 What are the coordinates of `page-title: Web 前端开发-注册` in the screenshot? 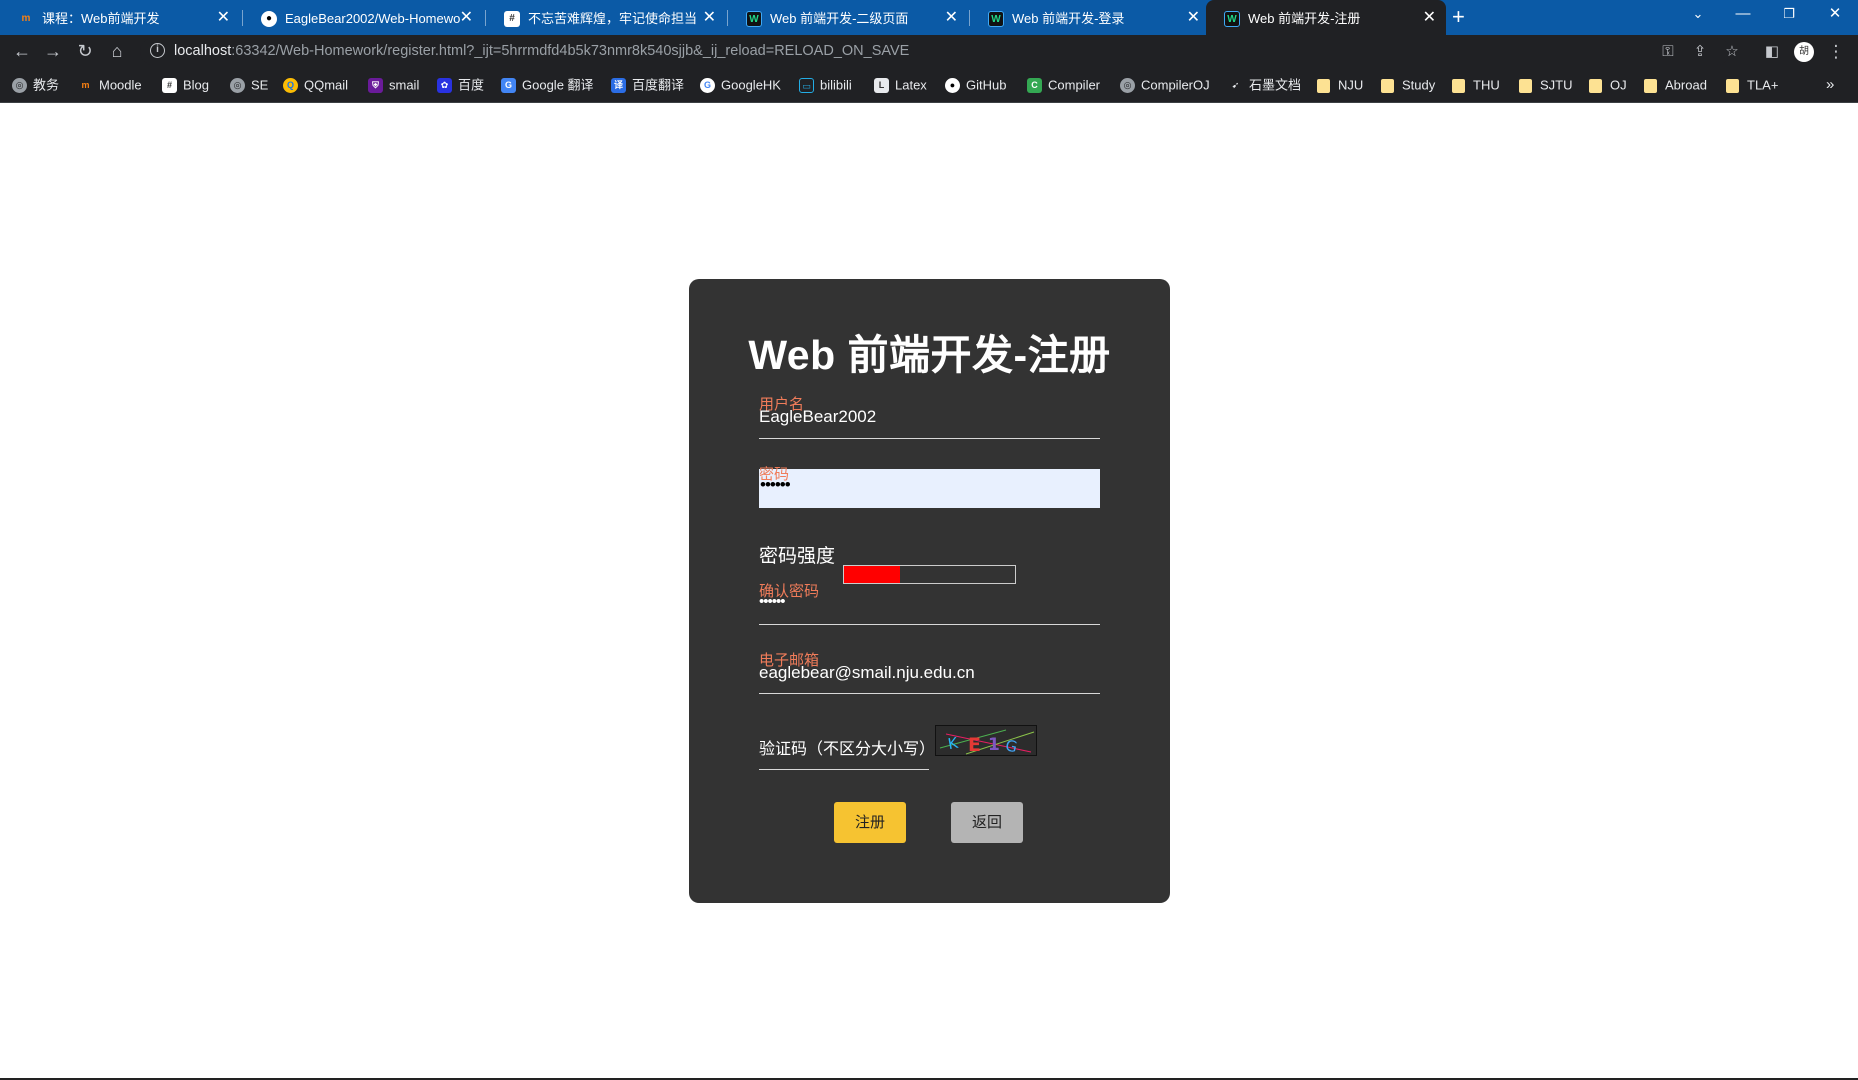 It's located at (929, 355).